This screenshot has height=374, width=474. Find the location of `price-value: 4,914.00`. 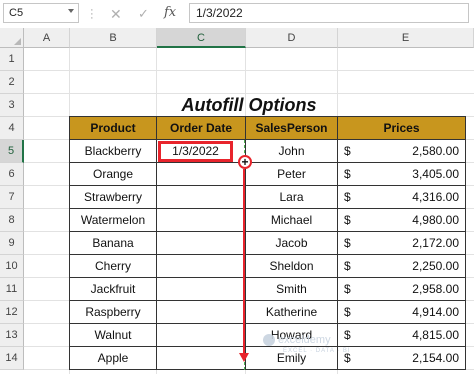

price-value: 4,914.00 is located at coordinates (435, 312).